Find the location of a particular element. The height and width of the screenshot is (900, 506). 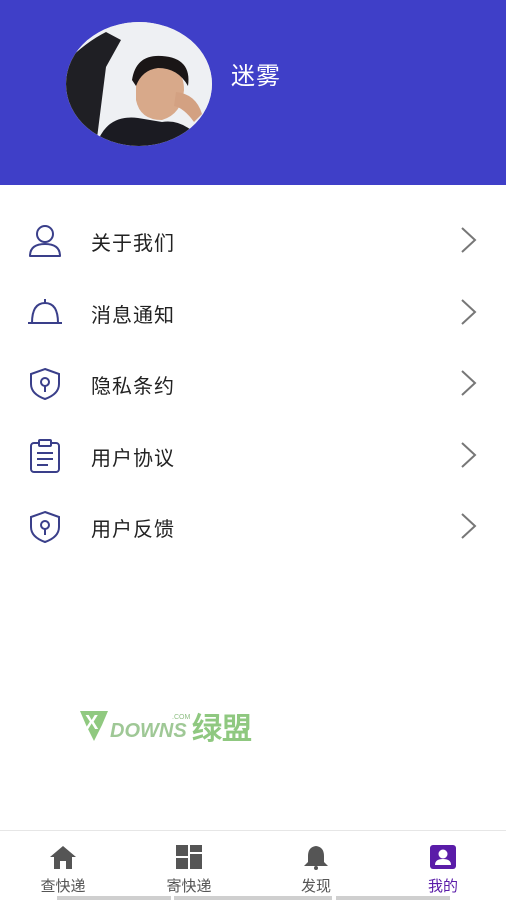

profile-icon is located at coordinates (443, 857).